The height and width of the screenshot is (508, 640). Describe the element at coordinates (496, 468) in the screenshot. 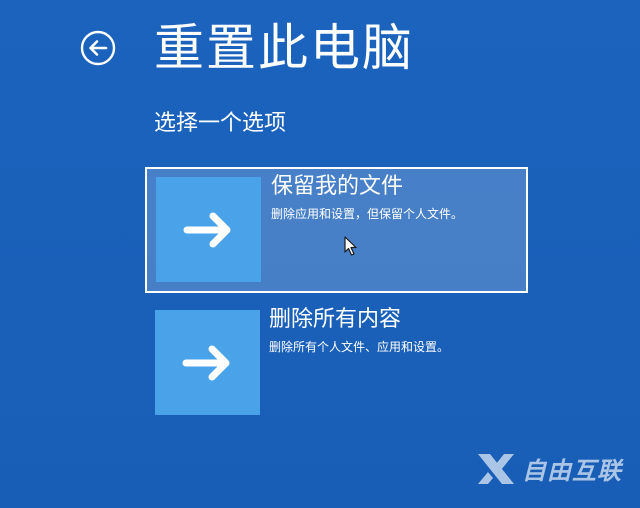

I see `x-logo-icon` at that location.